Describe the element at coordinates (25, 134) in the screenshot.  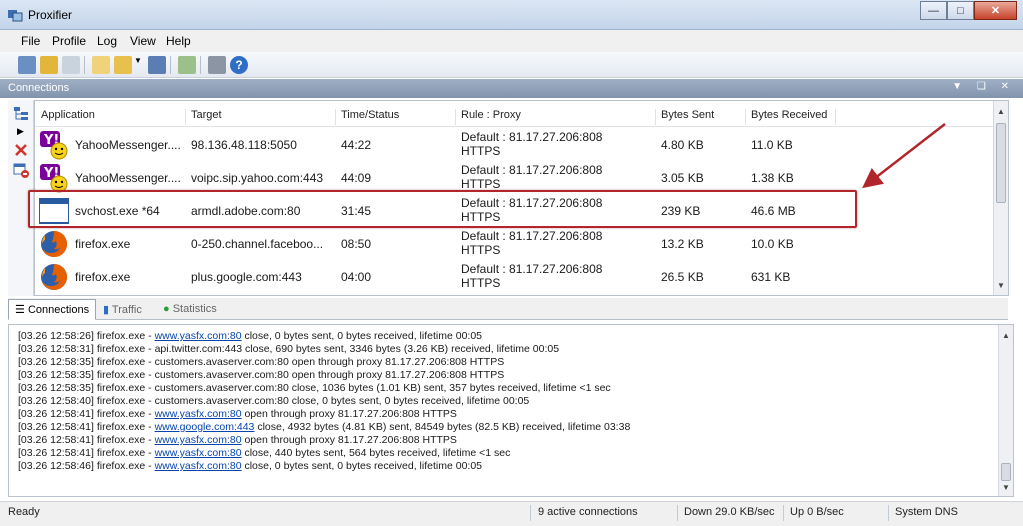
I see `play-arrow-icon: ▶` at that location.